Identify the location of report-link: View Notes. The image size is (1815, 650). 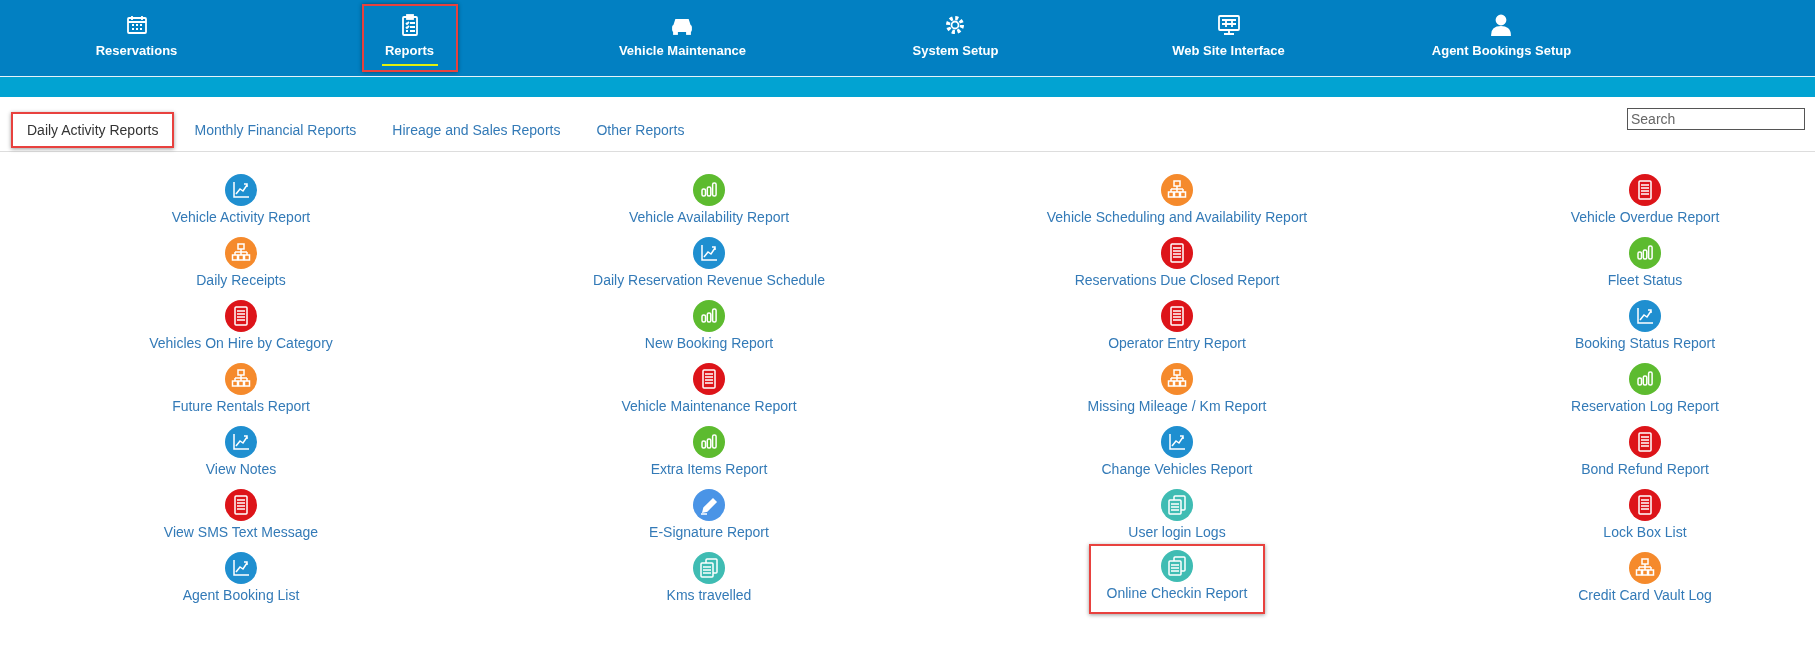
(241, 455).